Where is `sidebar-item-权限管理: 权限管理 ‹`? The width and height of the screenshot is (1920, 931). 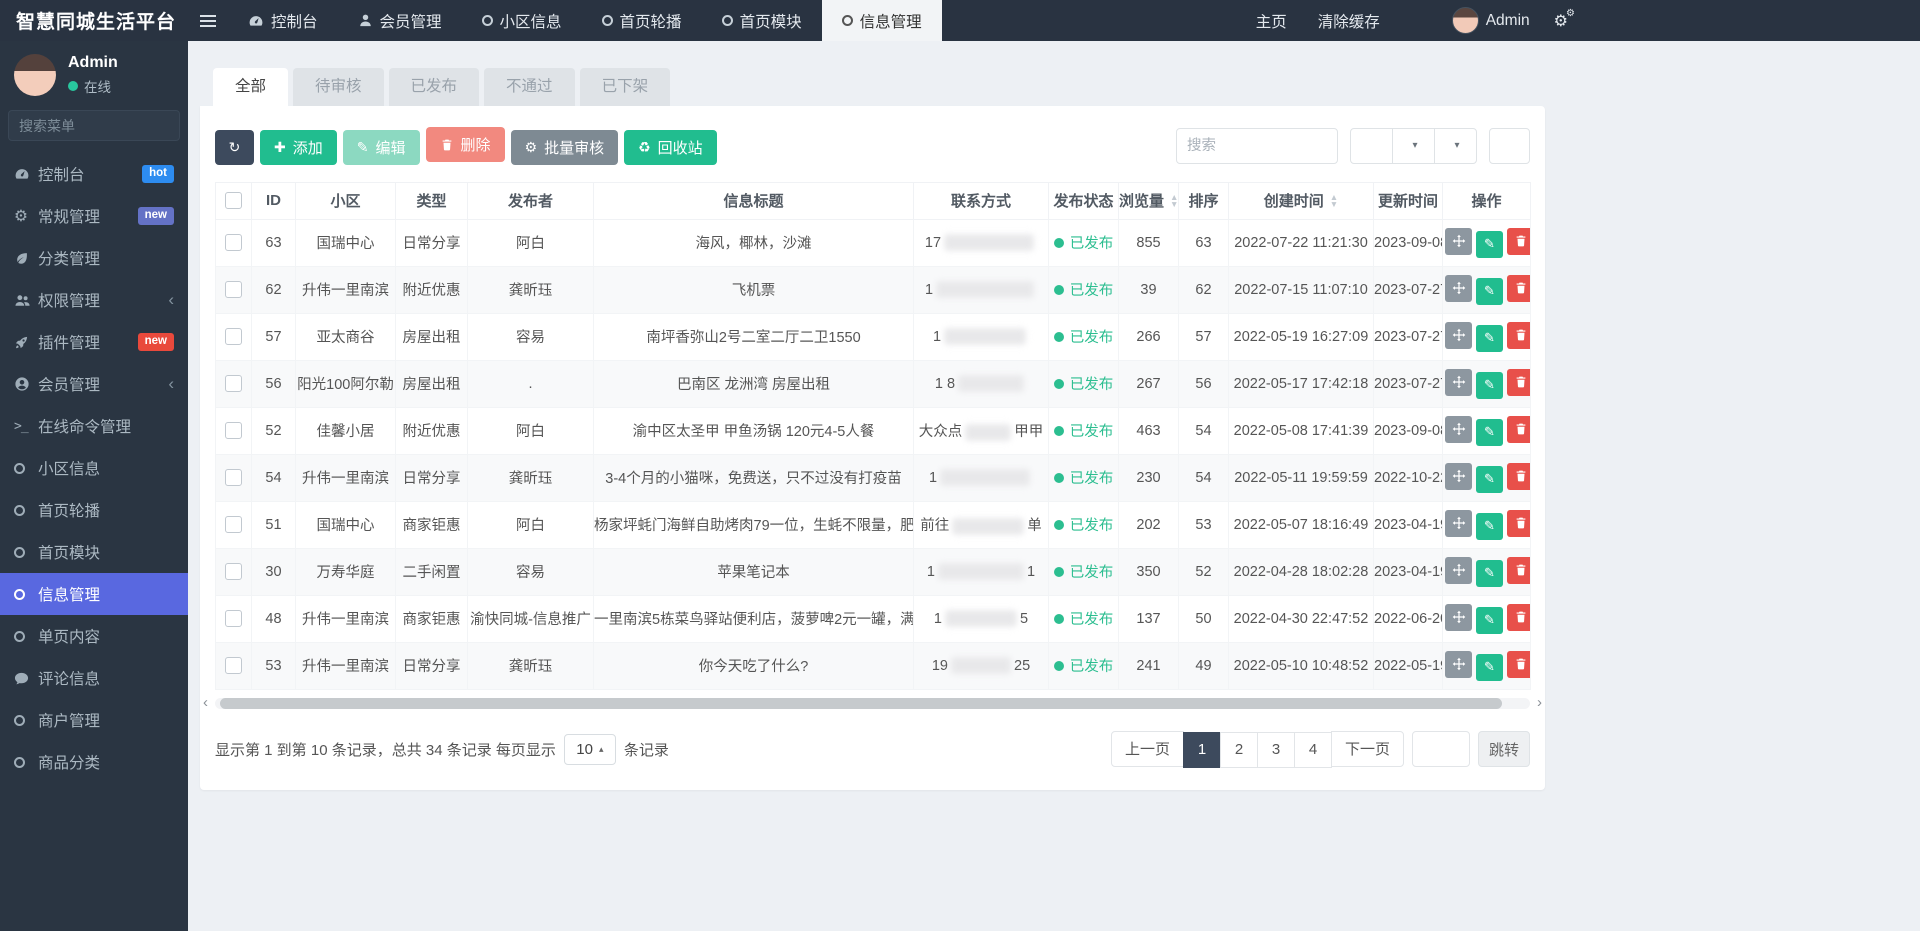
sidebar-item-权限管理: 权限管理 ‹ is located at coordinates (94, 300).